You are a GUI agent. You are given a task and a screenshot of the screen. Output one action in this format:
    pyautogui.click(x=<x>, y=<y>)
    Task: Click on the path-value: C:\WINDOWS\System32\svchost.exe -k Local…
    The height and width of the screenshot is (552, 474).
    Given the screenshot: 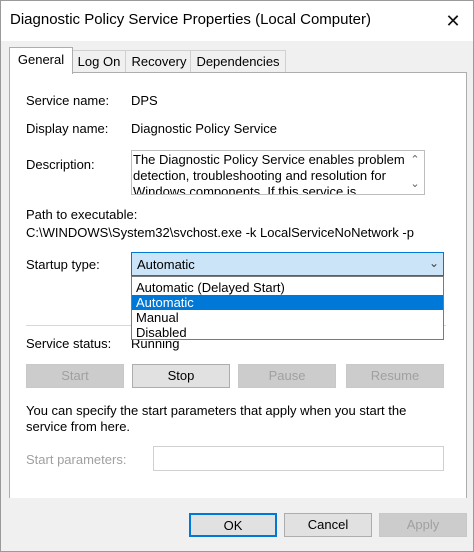 What is the action you would take?
    pyautogui.click(x=220, y=232)
    